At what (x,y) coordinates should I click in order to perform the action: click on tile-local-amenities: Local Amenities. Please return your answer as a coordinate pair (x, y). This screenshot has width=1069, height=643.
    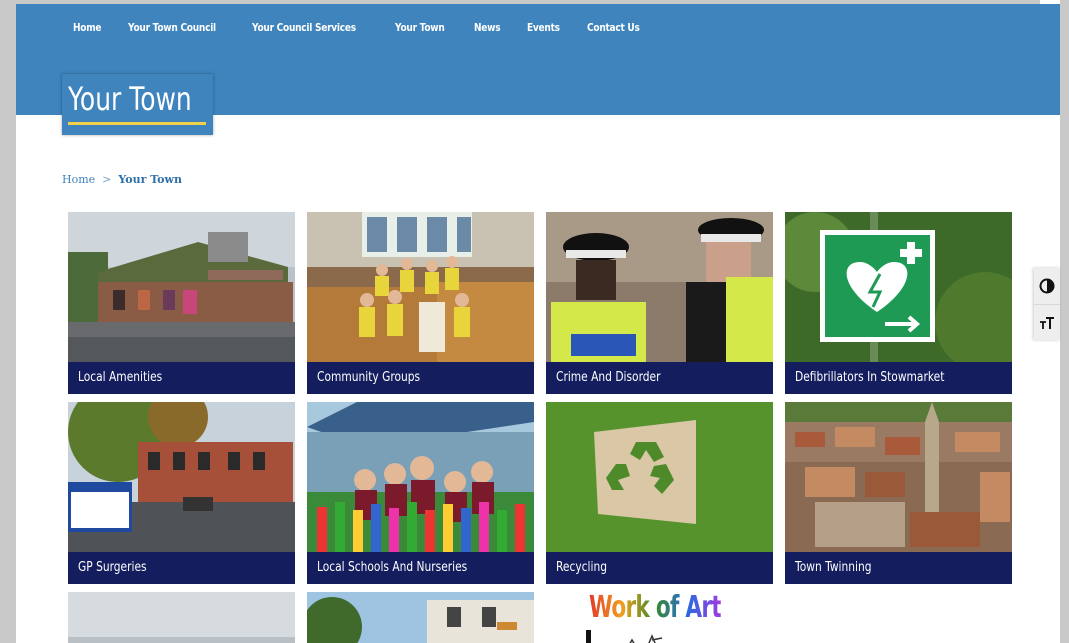
    Looking at the image, I should click on (181, 303).